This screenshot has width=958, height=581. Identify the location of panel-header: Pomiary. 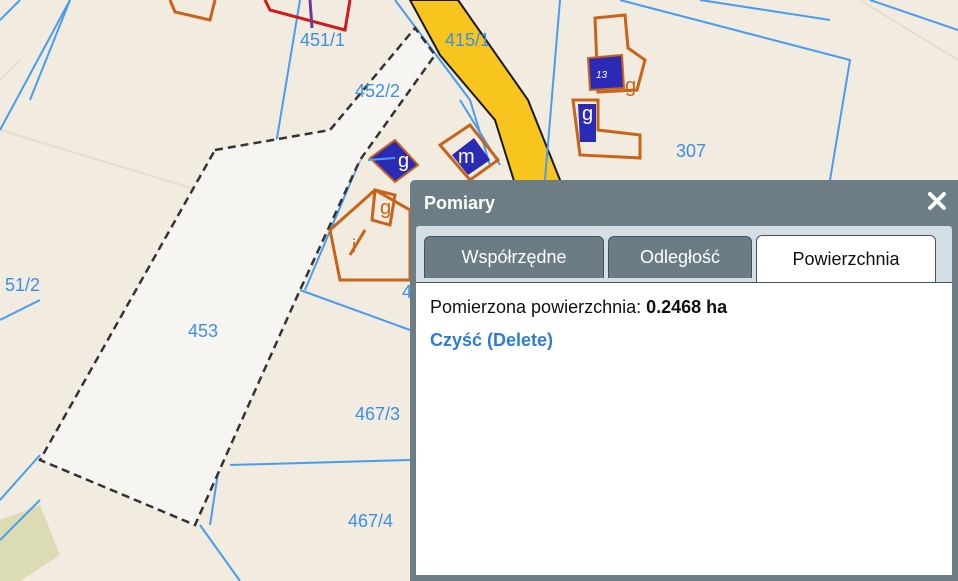
(684, 203).